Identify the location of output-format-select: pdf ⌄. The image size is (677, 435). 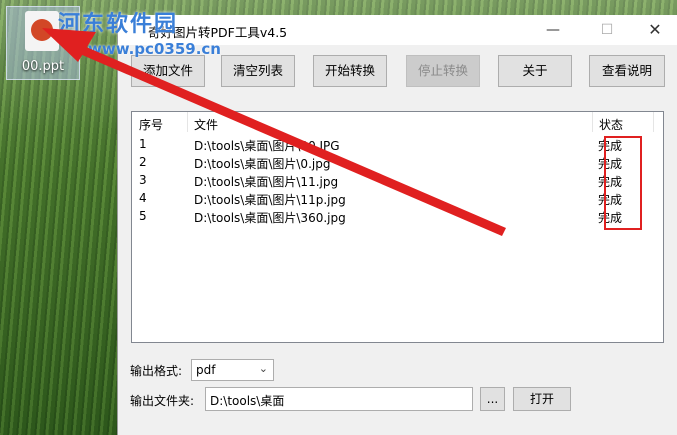
(232, 370).